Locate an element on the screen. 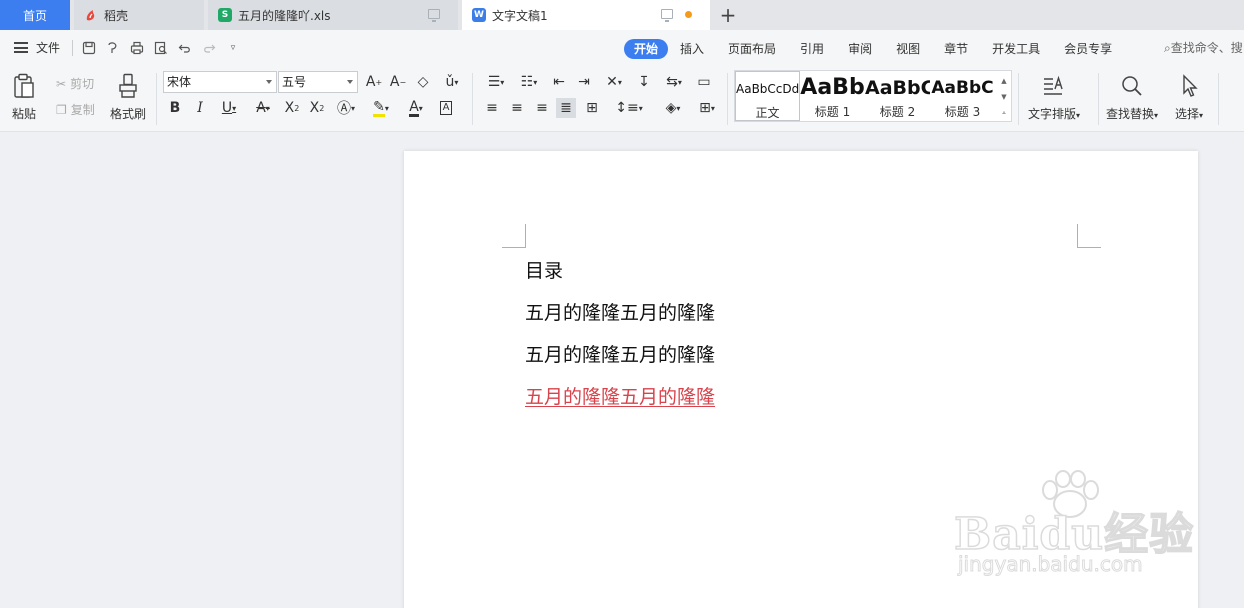 The width and height of the screenshot is (1244, 608). justify-icon: ≣ is located at coordinates (566, 108).